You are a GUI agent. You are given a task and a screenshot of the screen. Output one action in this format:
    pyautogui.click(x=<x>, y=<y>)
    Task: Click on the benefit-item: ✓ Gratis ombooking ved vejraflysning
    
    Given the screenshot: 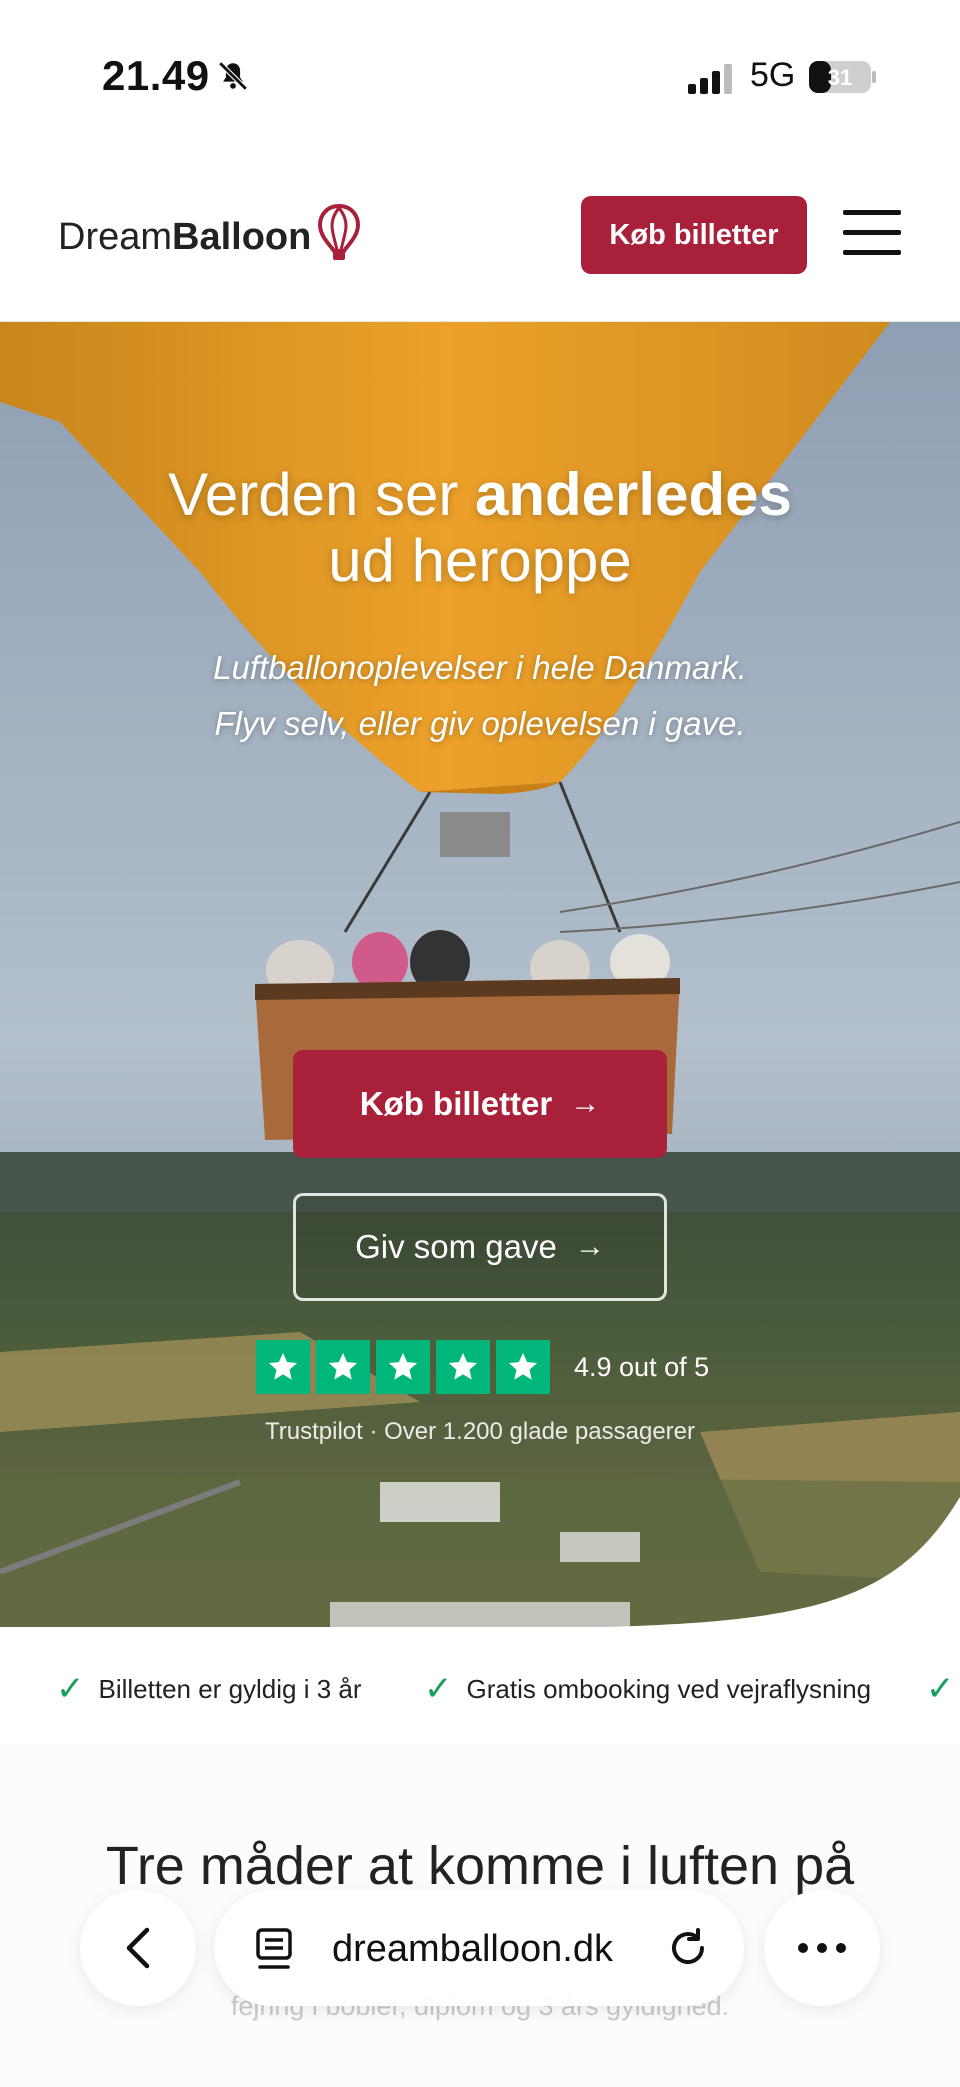 What is the action you would take?
    pyautogui.click(x=647, y=1689)
    